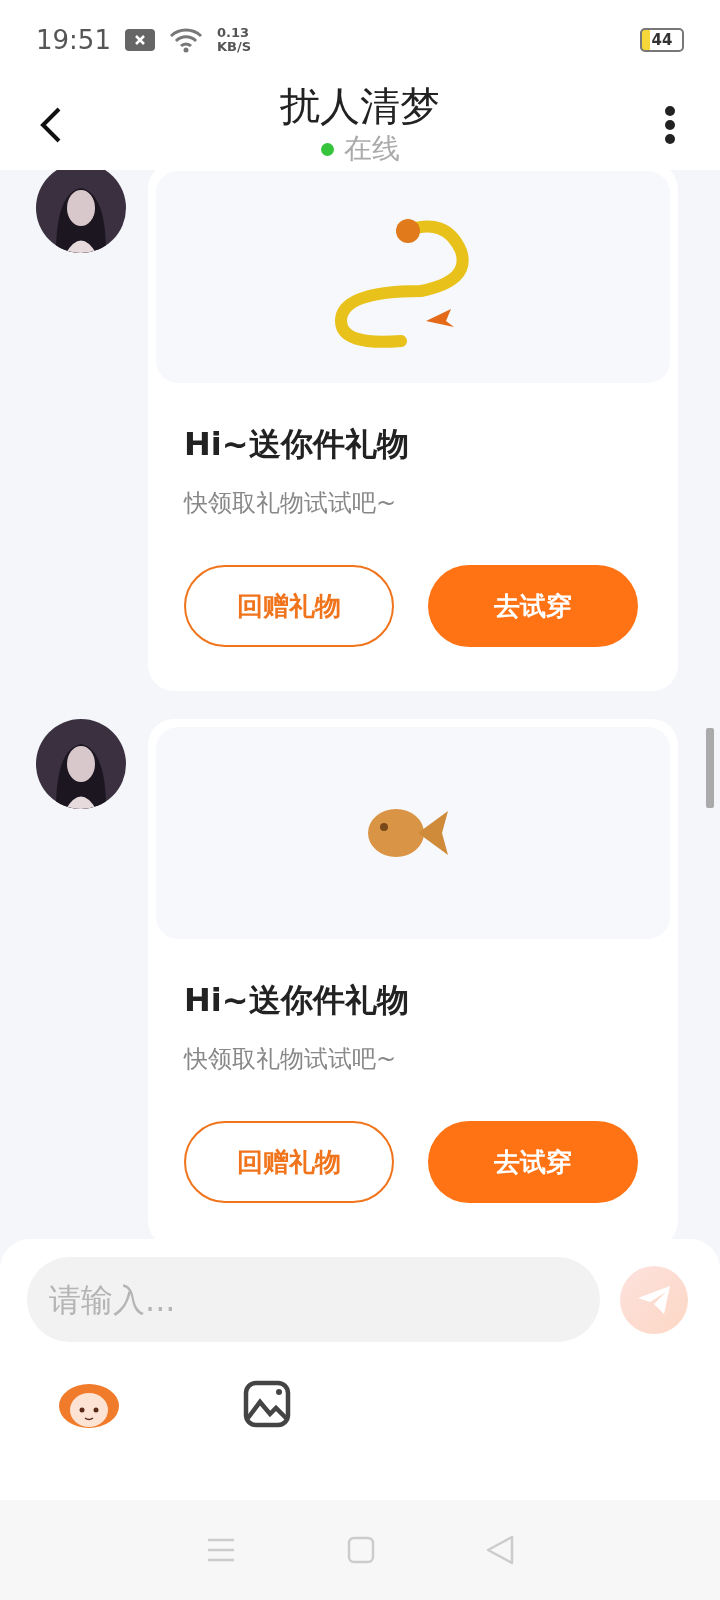  What do you see at coordinates (360, 106) in the screenshot?
I see `chat-title: 扰人清梦` at bounding box center [360, 106].